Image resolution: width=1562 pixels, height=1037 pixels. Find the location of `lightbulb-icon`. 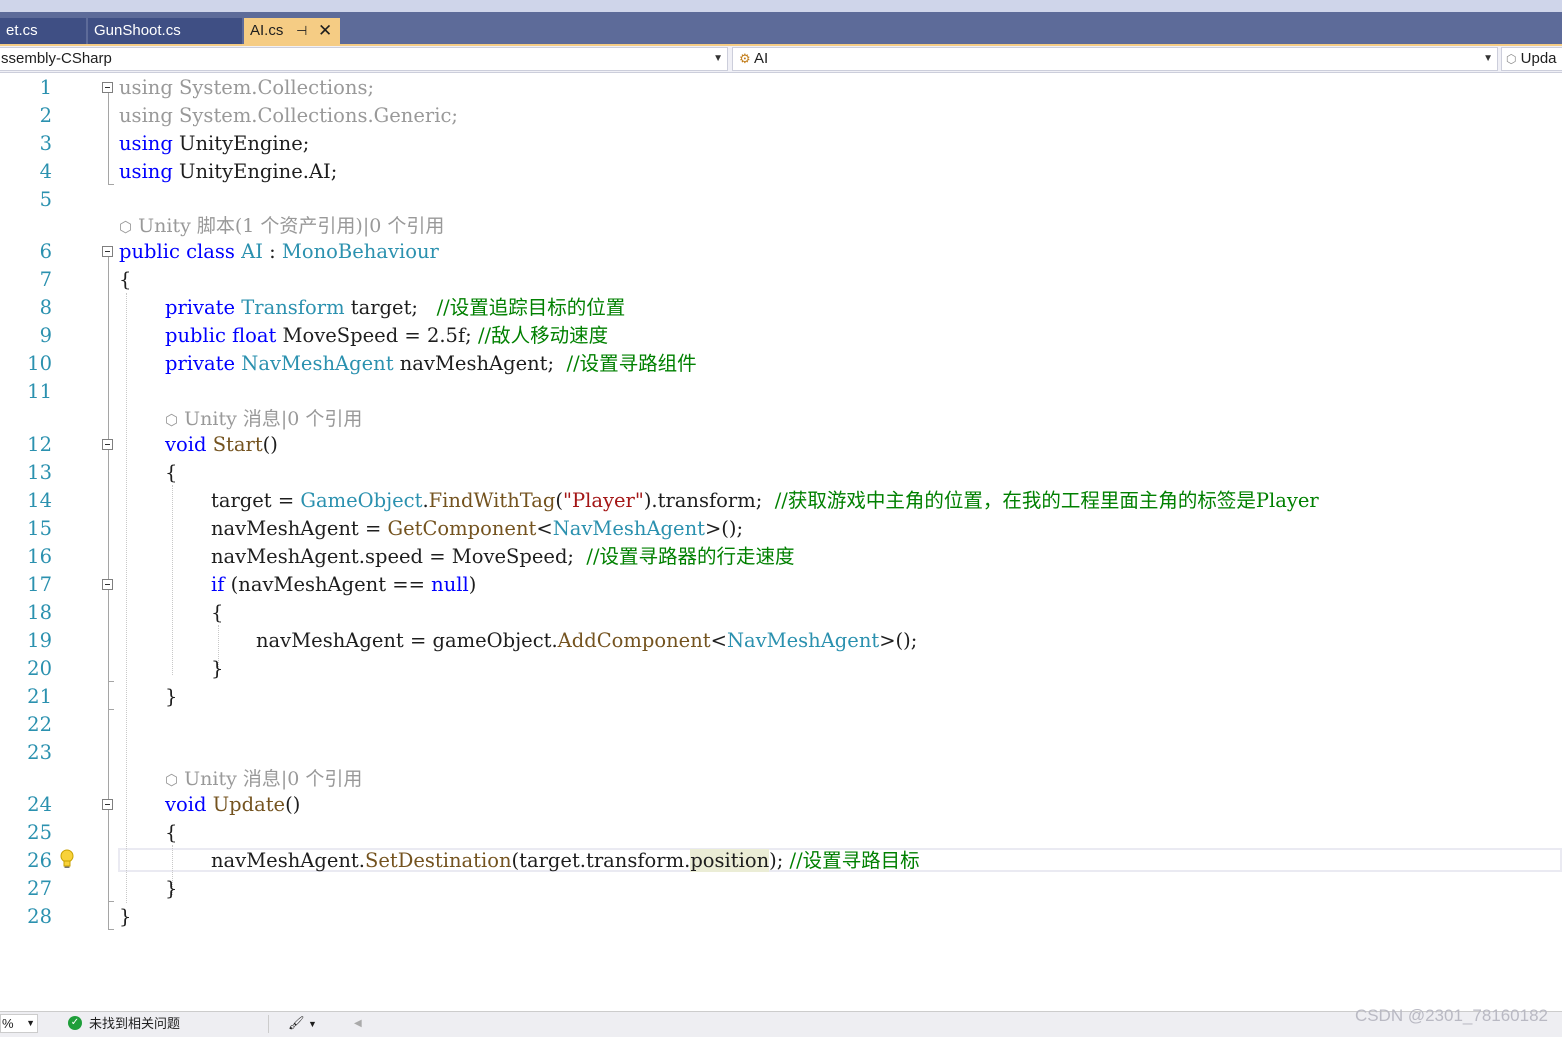

lightbulb-icon is located at coordinates (67, 859).